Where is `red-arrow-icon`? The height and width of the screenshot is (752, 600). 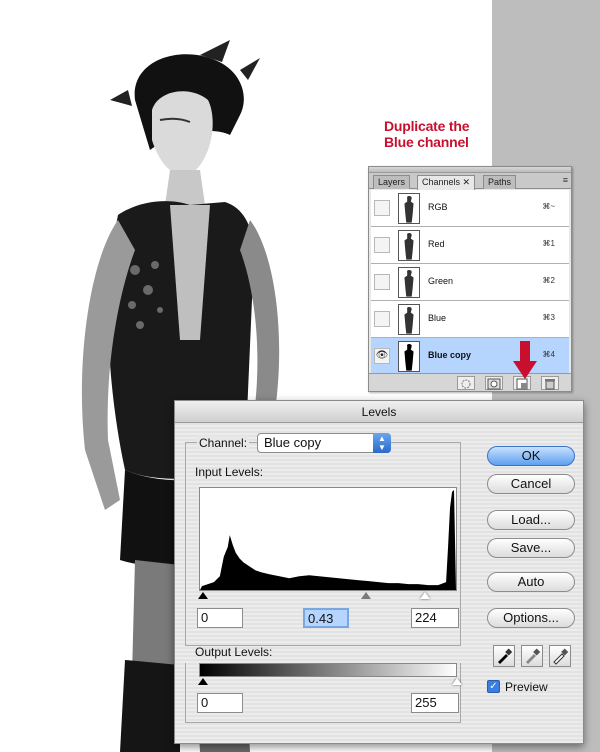
red-arrow-icon is located at coordinates (525, 360).